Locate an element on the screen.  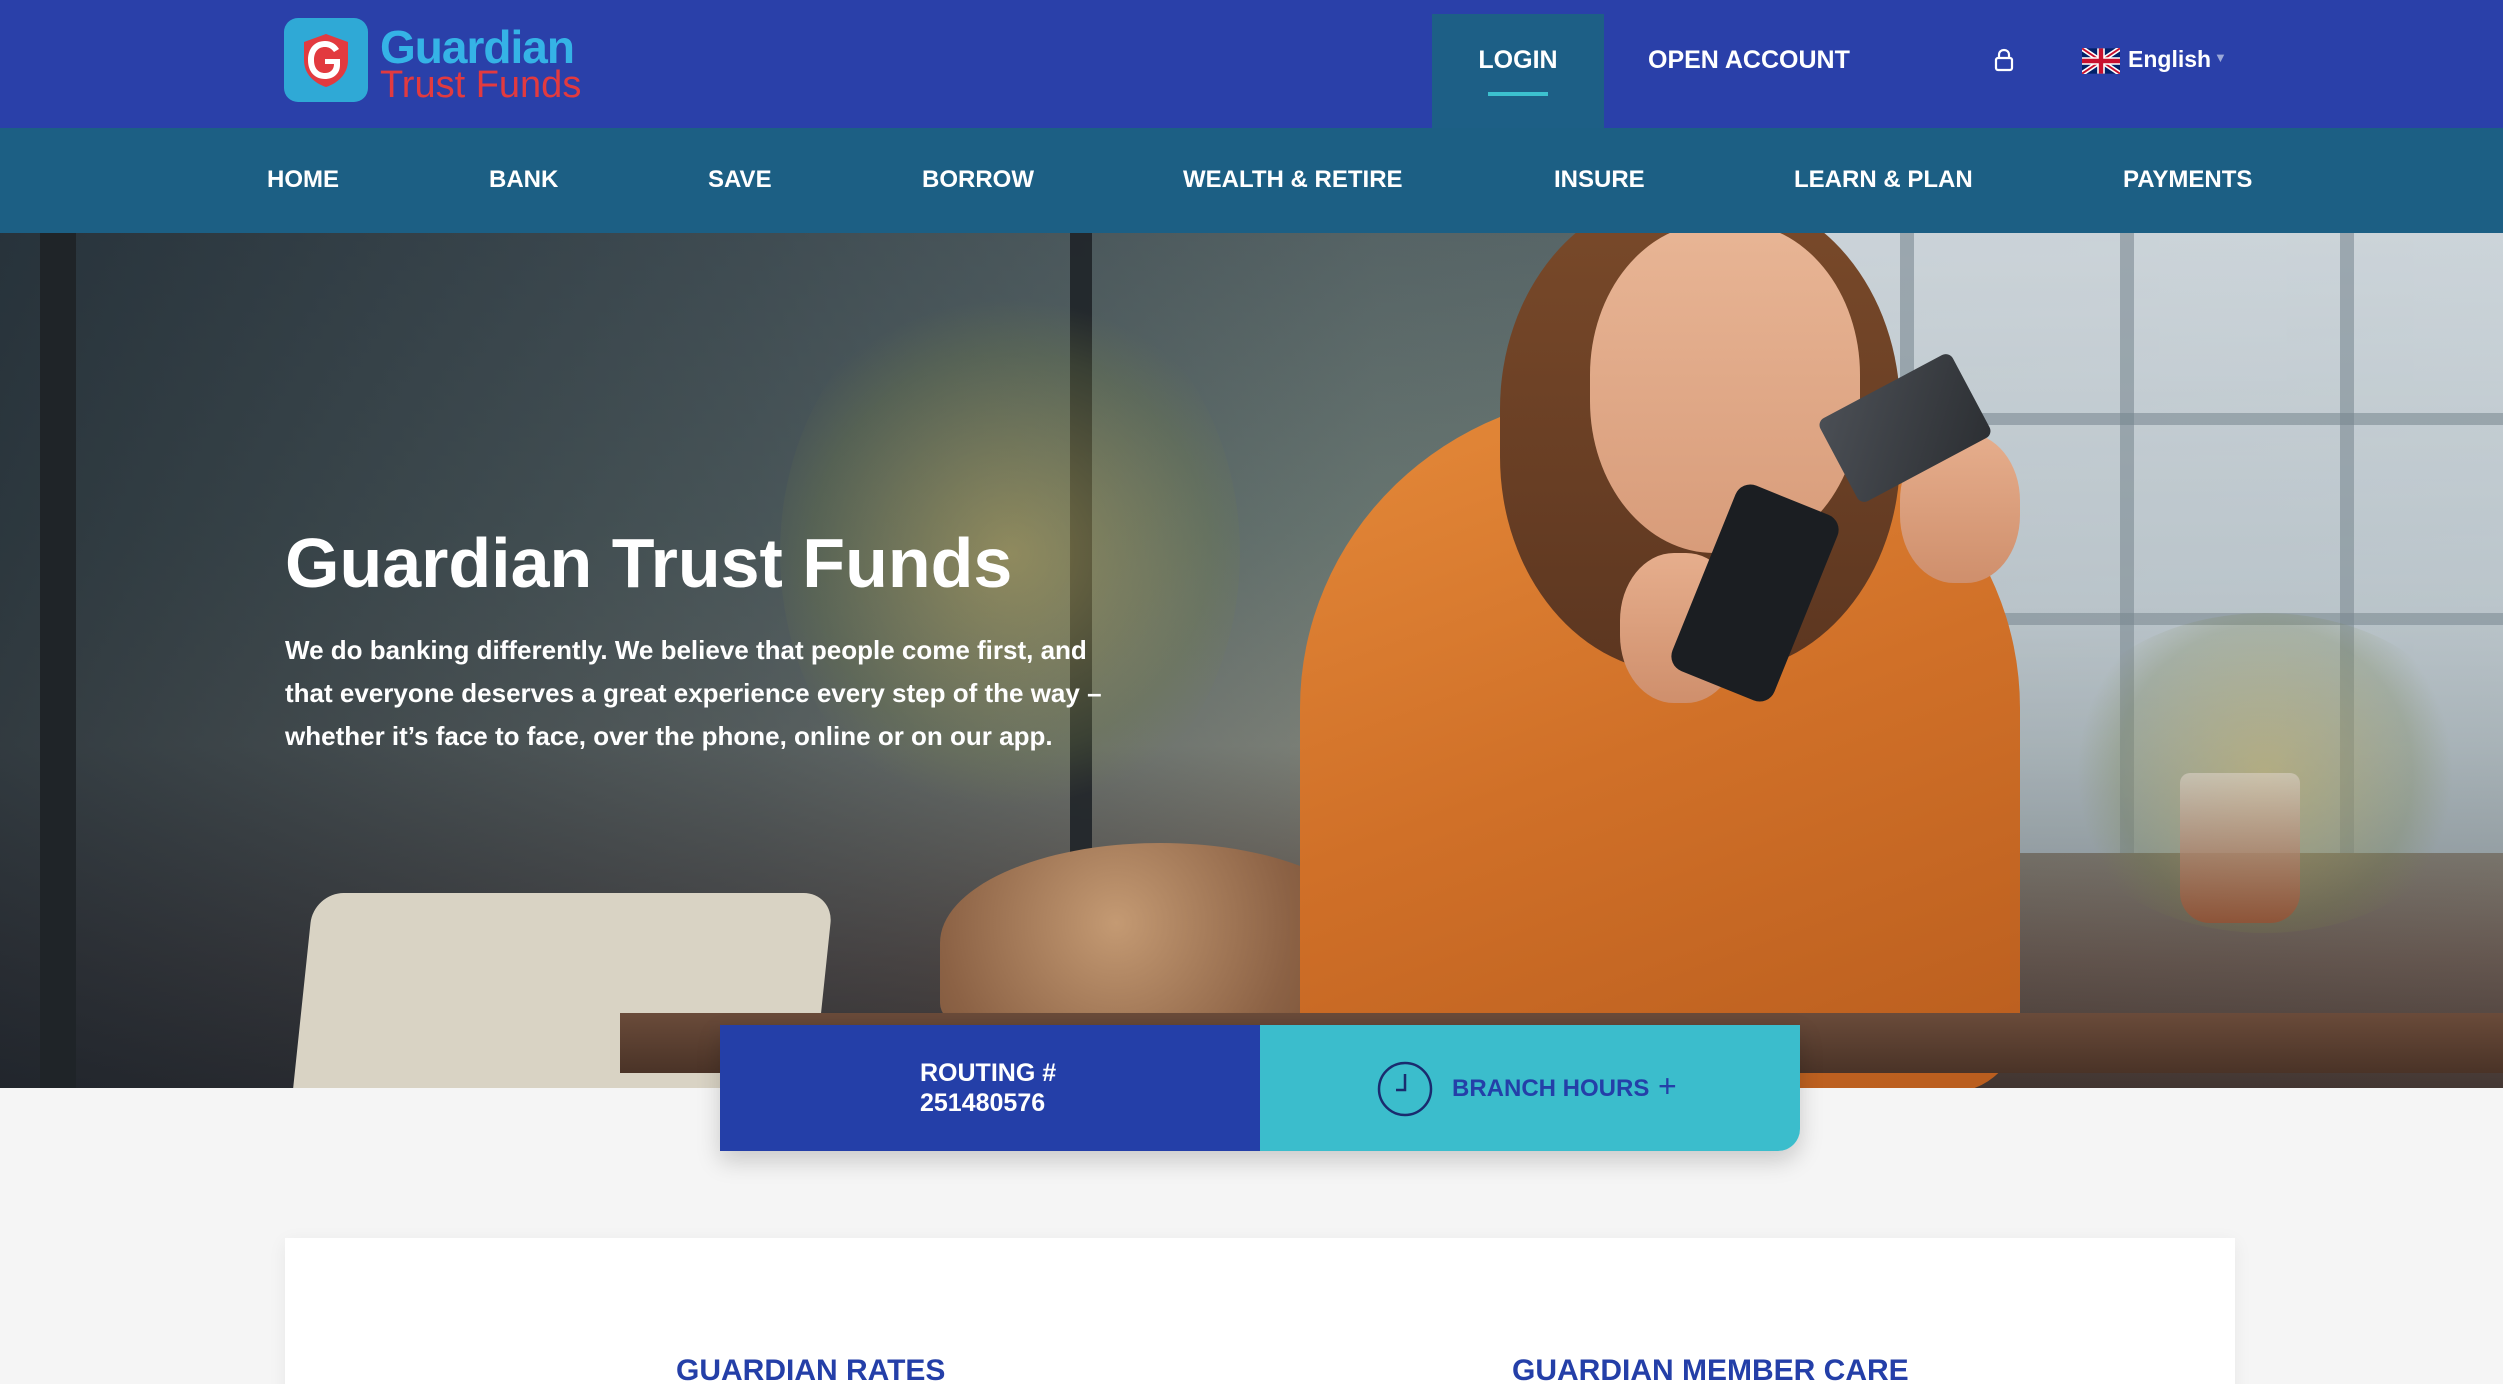
nav-item-wealth-retire: WEALTH & RETIRE is located at coordinates (1293, 180).